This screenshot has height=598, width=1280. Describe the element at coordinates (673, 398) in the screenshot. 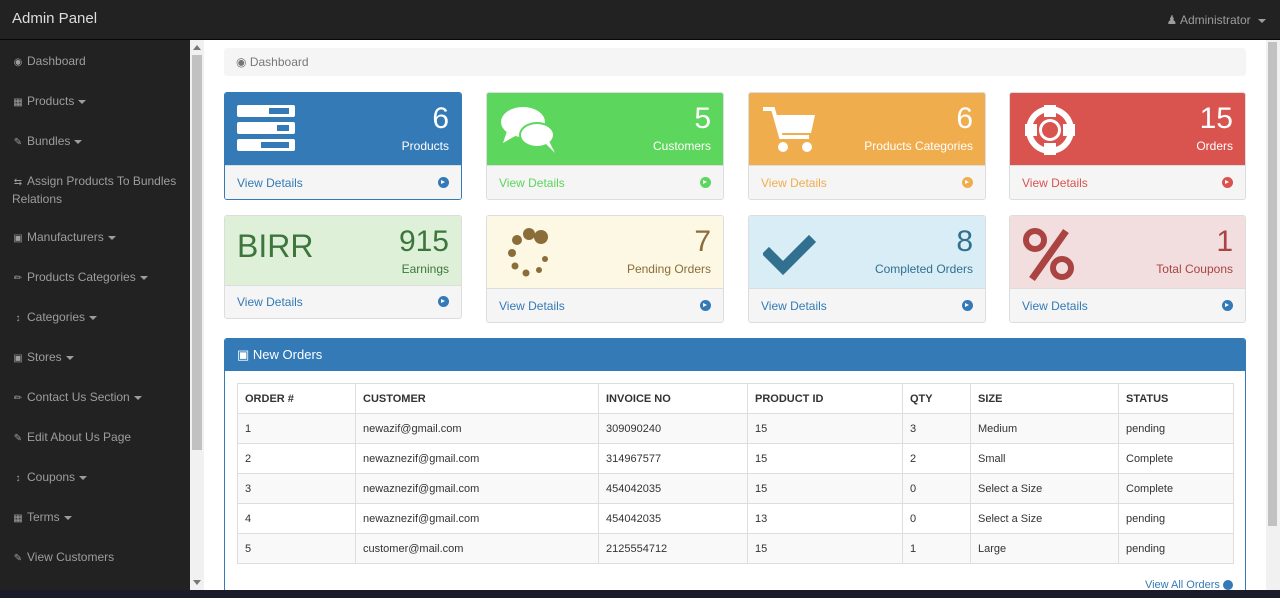

I see `column-header: INVOICE NO` at that location.